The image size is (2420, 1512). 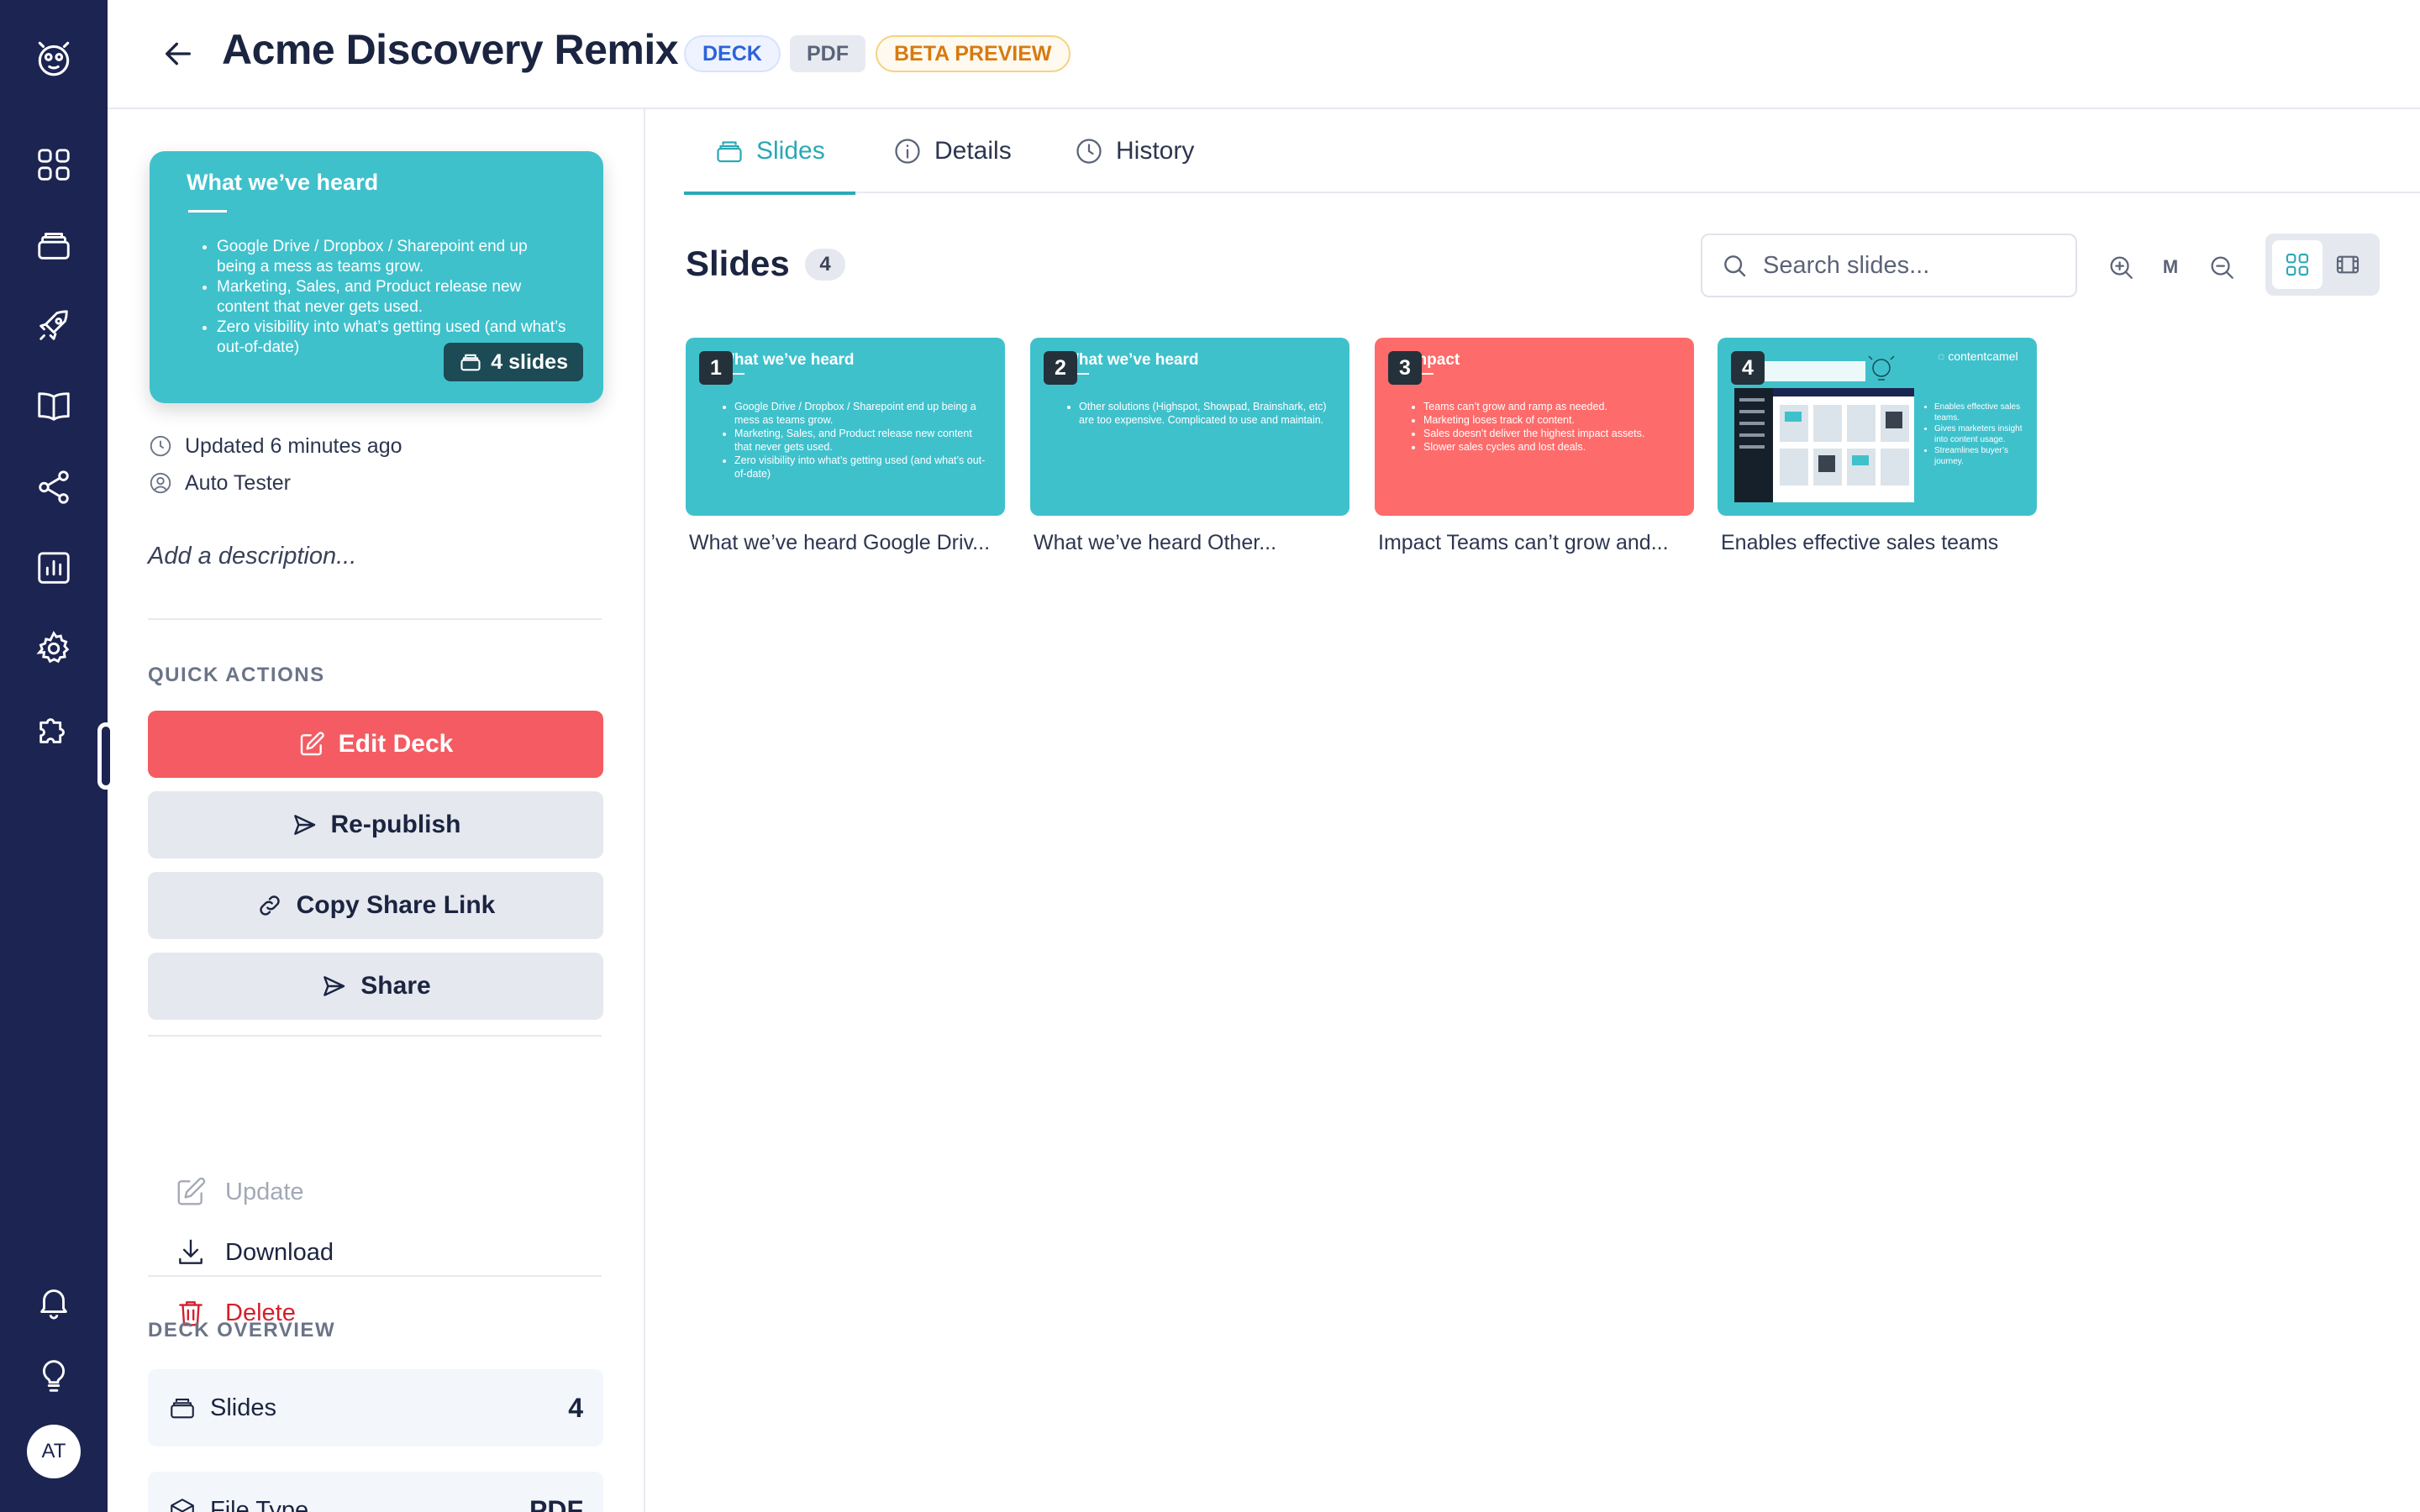 I want to click on slide-bullet: Teams can’t grow and ramp as needed., so click(x=1549, y=406).